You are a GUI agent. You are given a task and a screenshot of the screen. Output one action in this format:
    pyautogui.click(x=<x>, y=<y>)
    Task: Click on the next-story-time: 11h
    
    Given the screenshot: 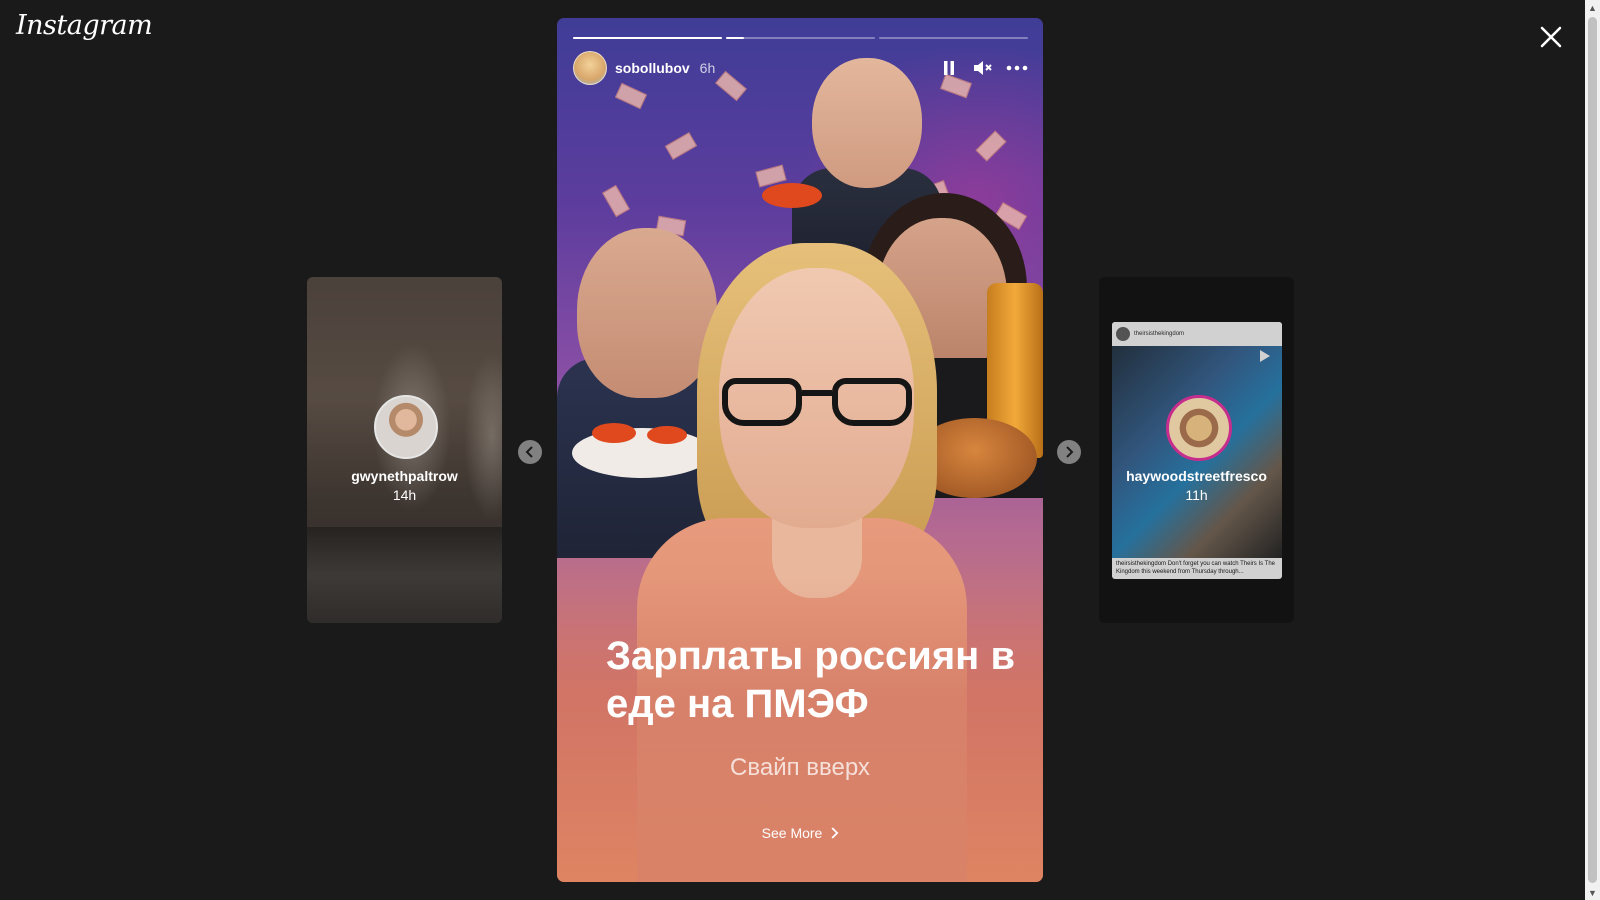 What is the action you would take?
    pyautogui.click(x=1196, y=495)
    